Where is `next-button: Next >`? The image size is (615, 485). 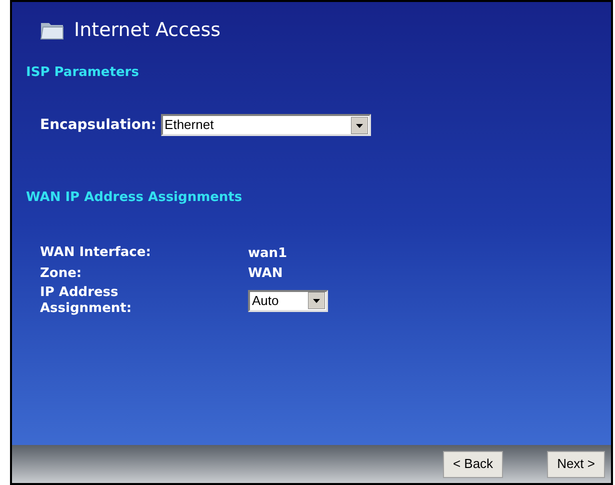
next-button: Next > is located at coordinates (576, 464).